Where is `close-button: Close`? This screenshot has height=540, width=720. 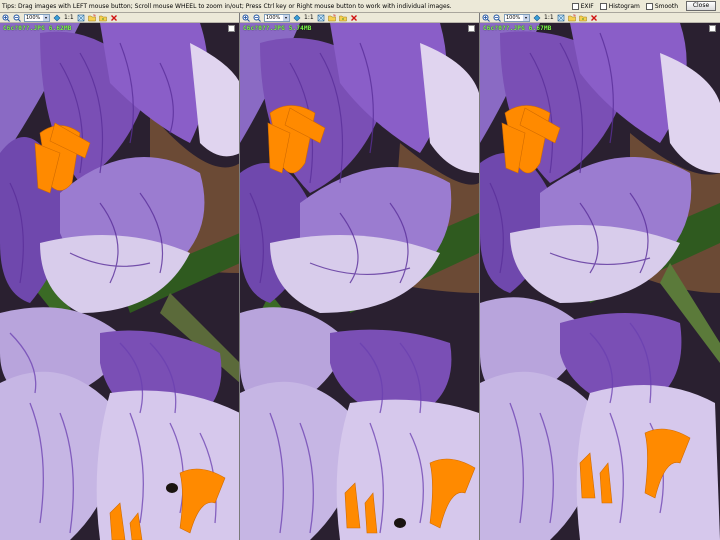
close-button: Close is located at coordinates (701, 6).